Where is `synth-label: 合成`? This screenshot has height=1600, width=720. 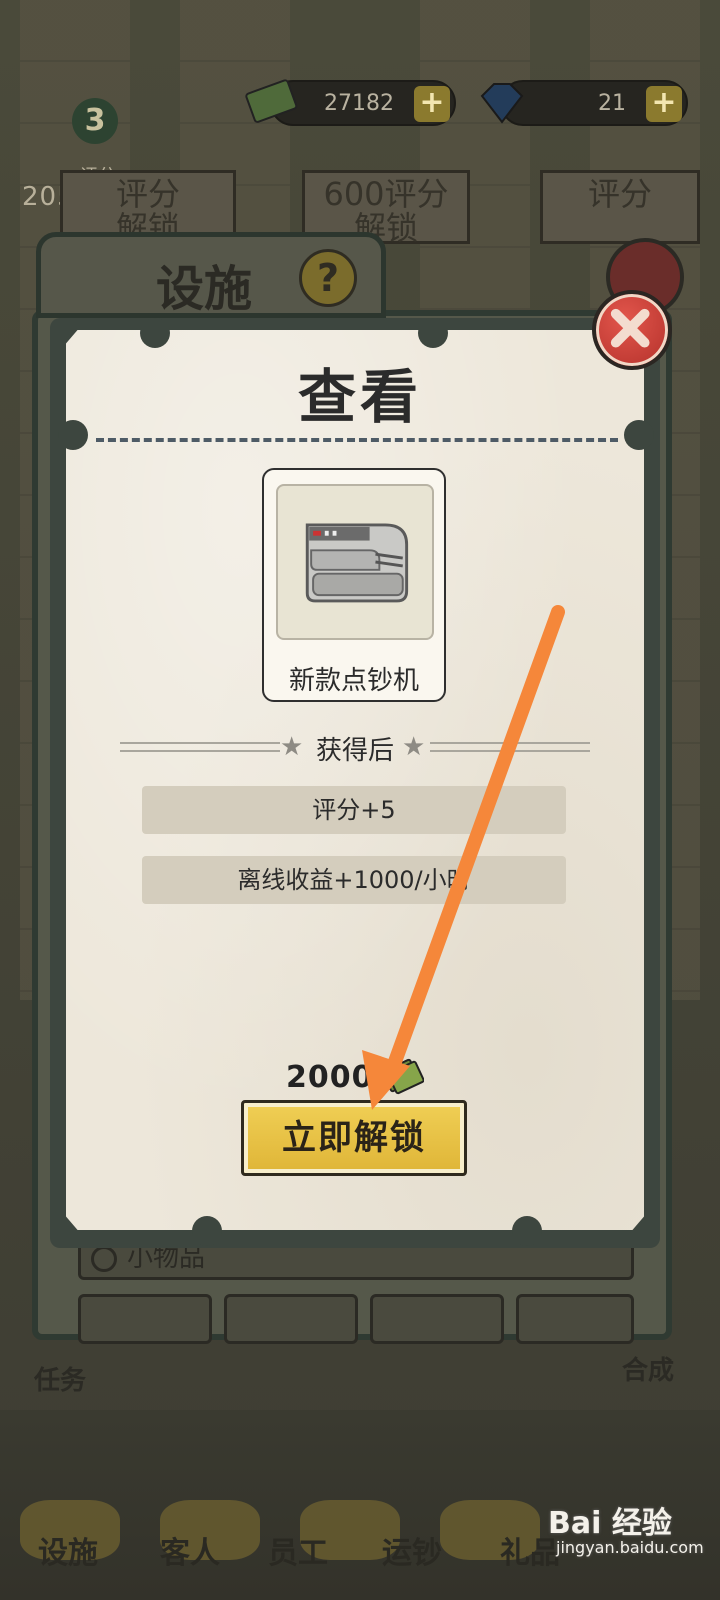
synth-label: 合成 is located at coordinates (648, 1368).